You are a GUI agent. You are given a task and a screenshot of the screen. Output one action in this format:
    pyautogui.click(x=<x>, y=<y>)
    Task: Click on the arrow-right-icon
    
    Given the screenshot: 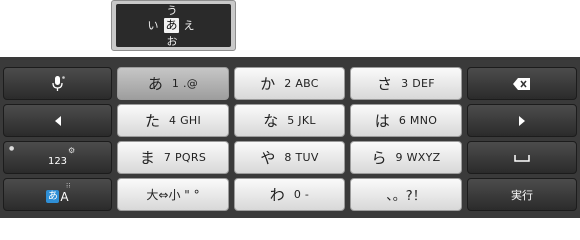 What is the action you would take?
    pyautogui.click(x=522, y=120)
    